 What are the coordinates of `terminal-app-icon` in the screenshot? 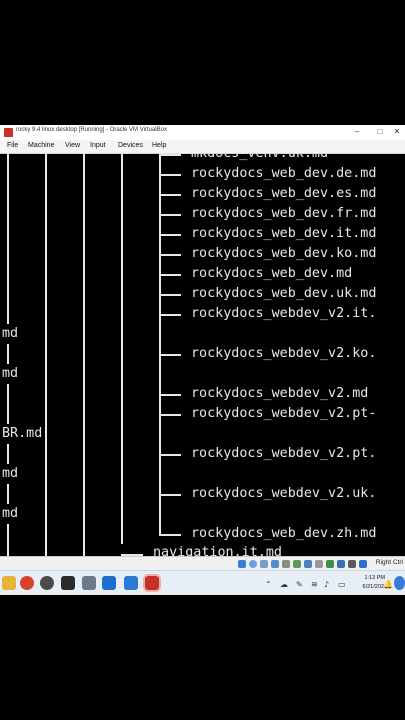 It's located at (68, 583).